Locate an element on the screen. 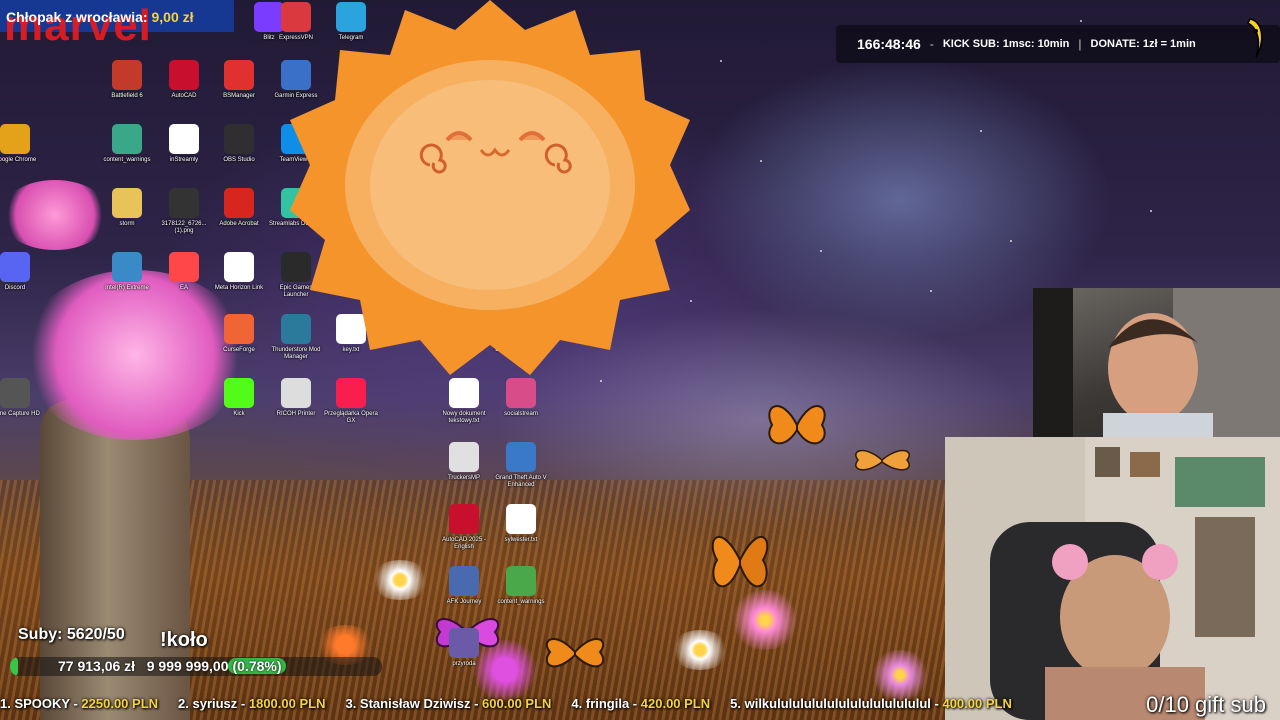 Image resolution: width=1280 pixels, height=720 pixels. gta-icon is located at coordinates (521, 457).